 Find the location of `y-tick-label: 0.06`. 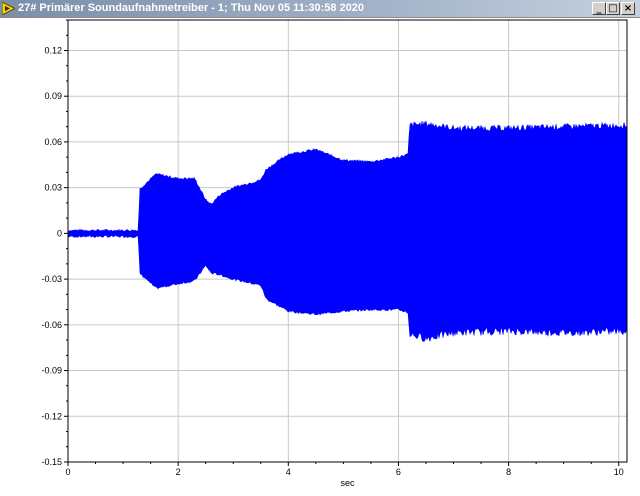

y-tick-label: 0.06 is located at coordinates (53, 142).